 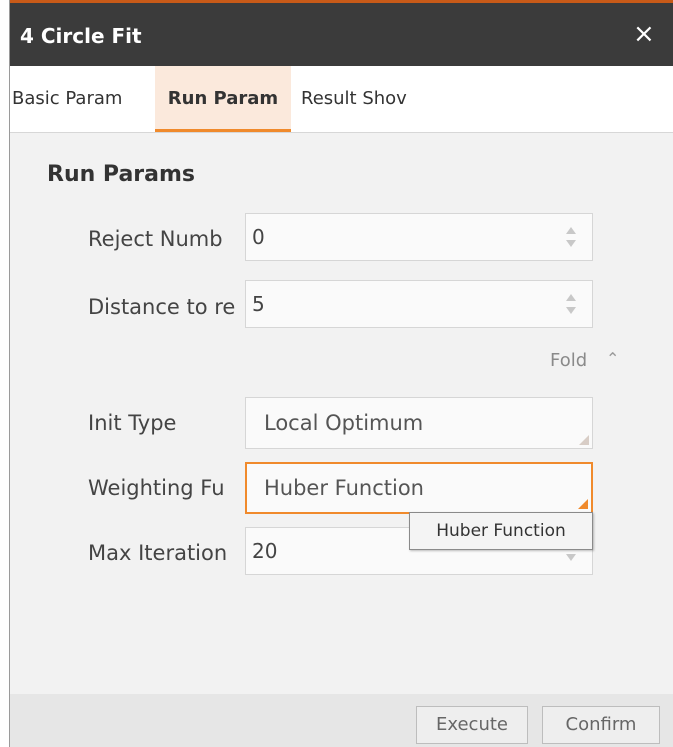 What do you see at coordinates (258, 304) in the screenshot?
I see `distance-value: 5` at bounding box center [258, 304].